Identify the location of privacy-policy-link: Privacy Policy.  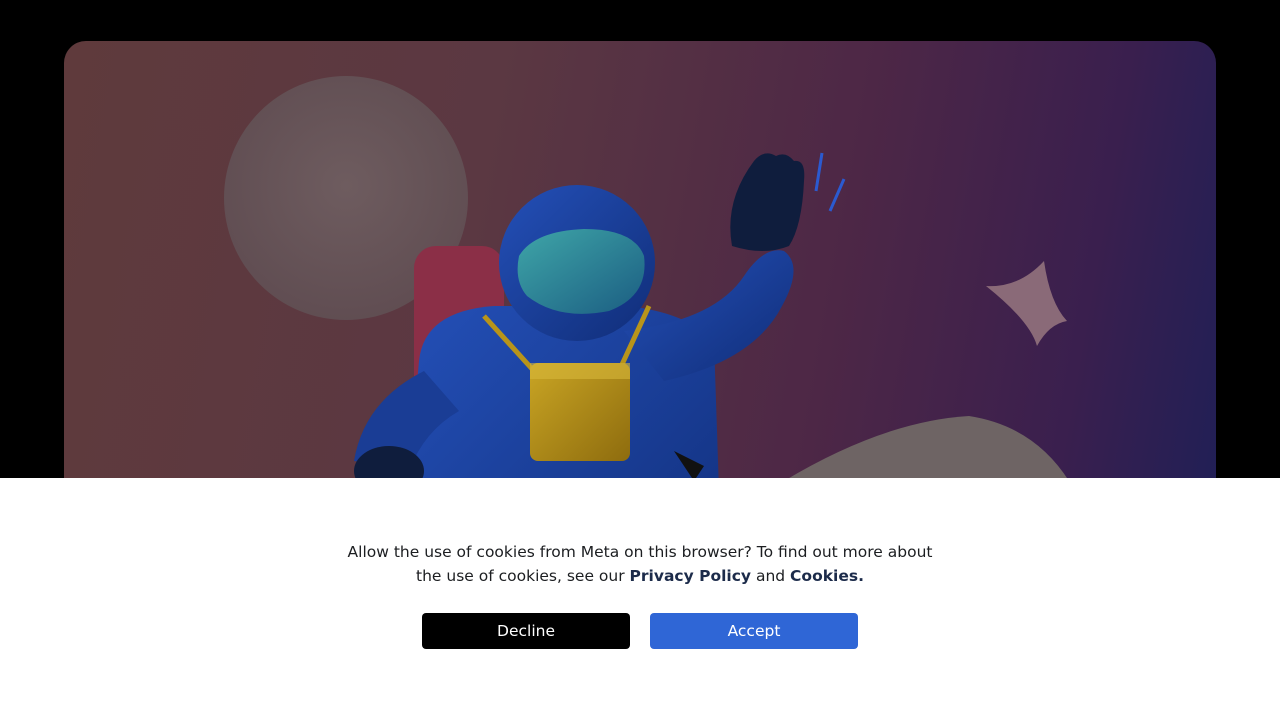
(691, 576).